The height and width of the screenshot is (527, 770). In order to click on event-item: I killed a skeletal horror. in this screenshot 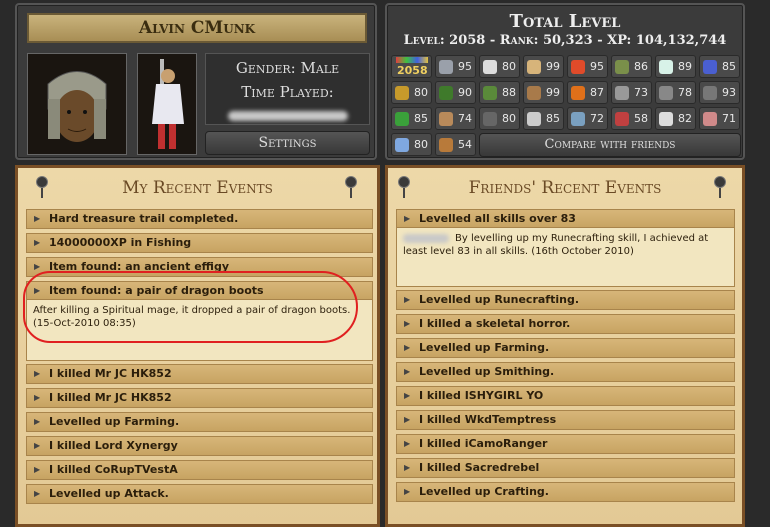, I will do `click(565, 324)`.